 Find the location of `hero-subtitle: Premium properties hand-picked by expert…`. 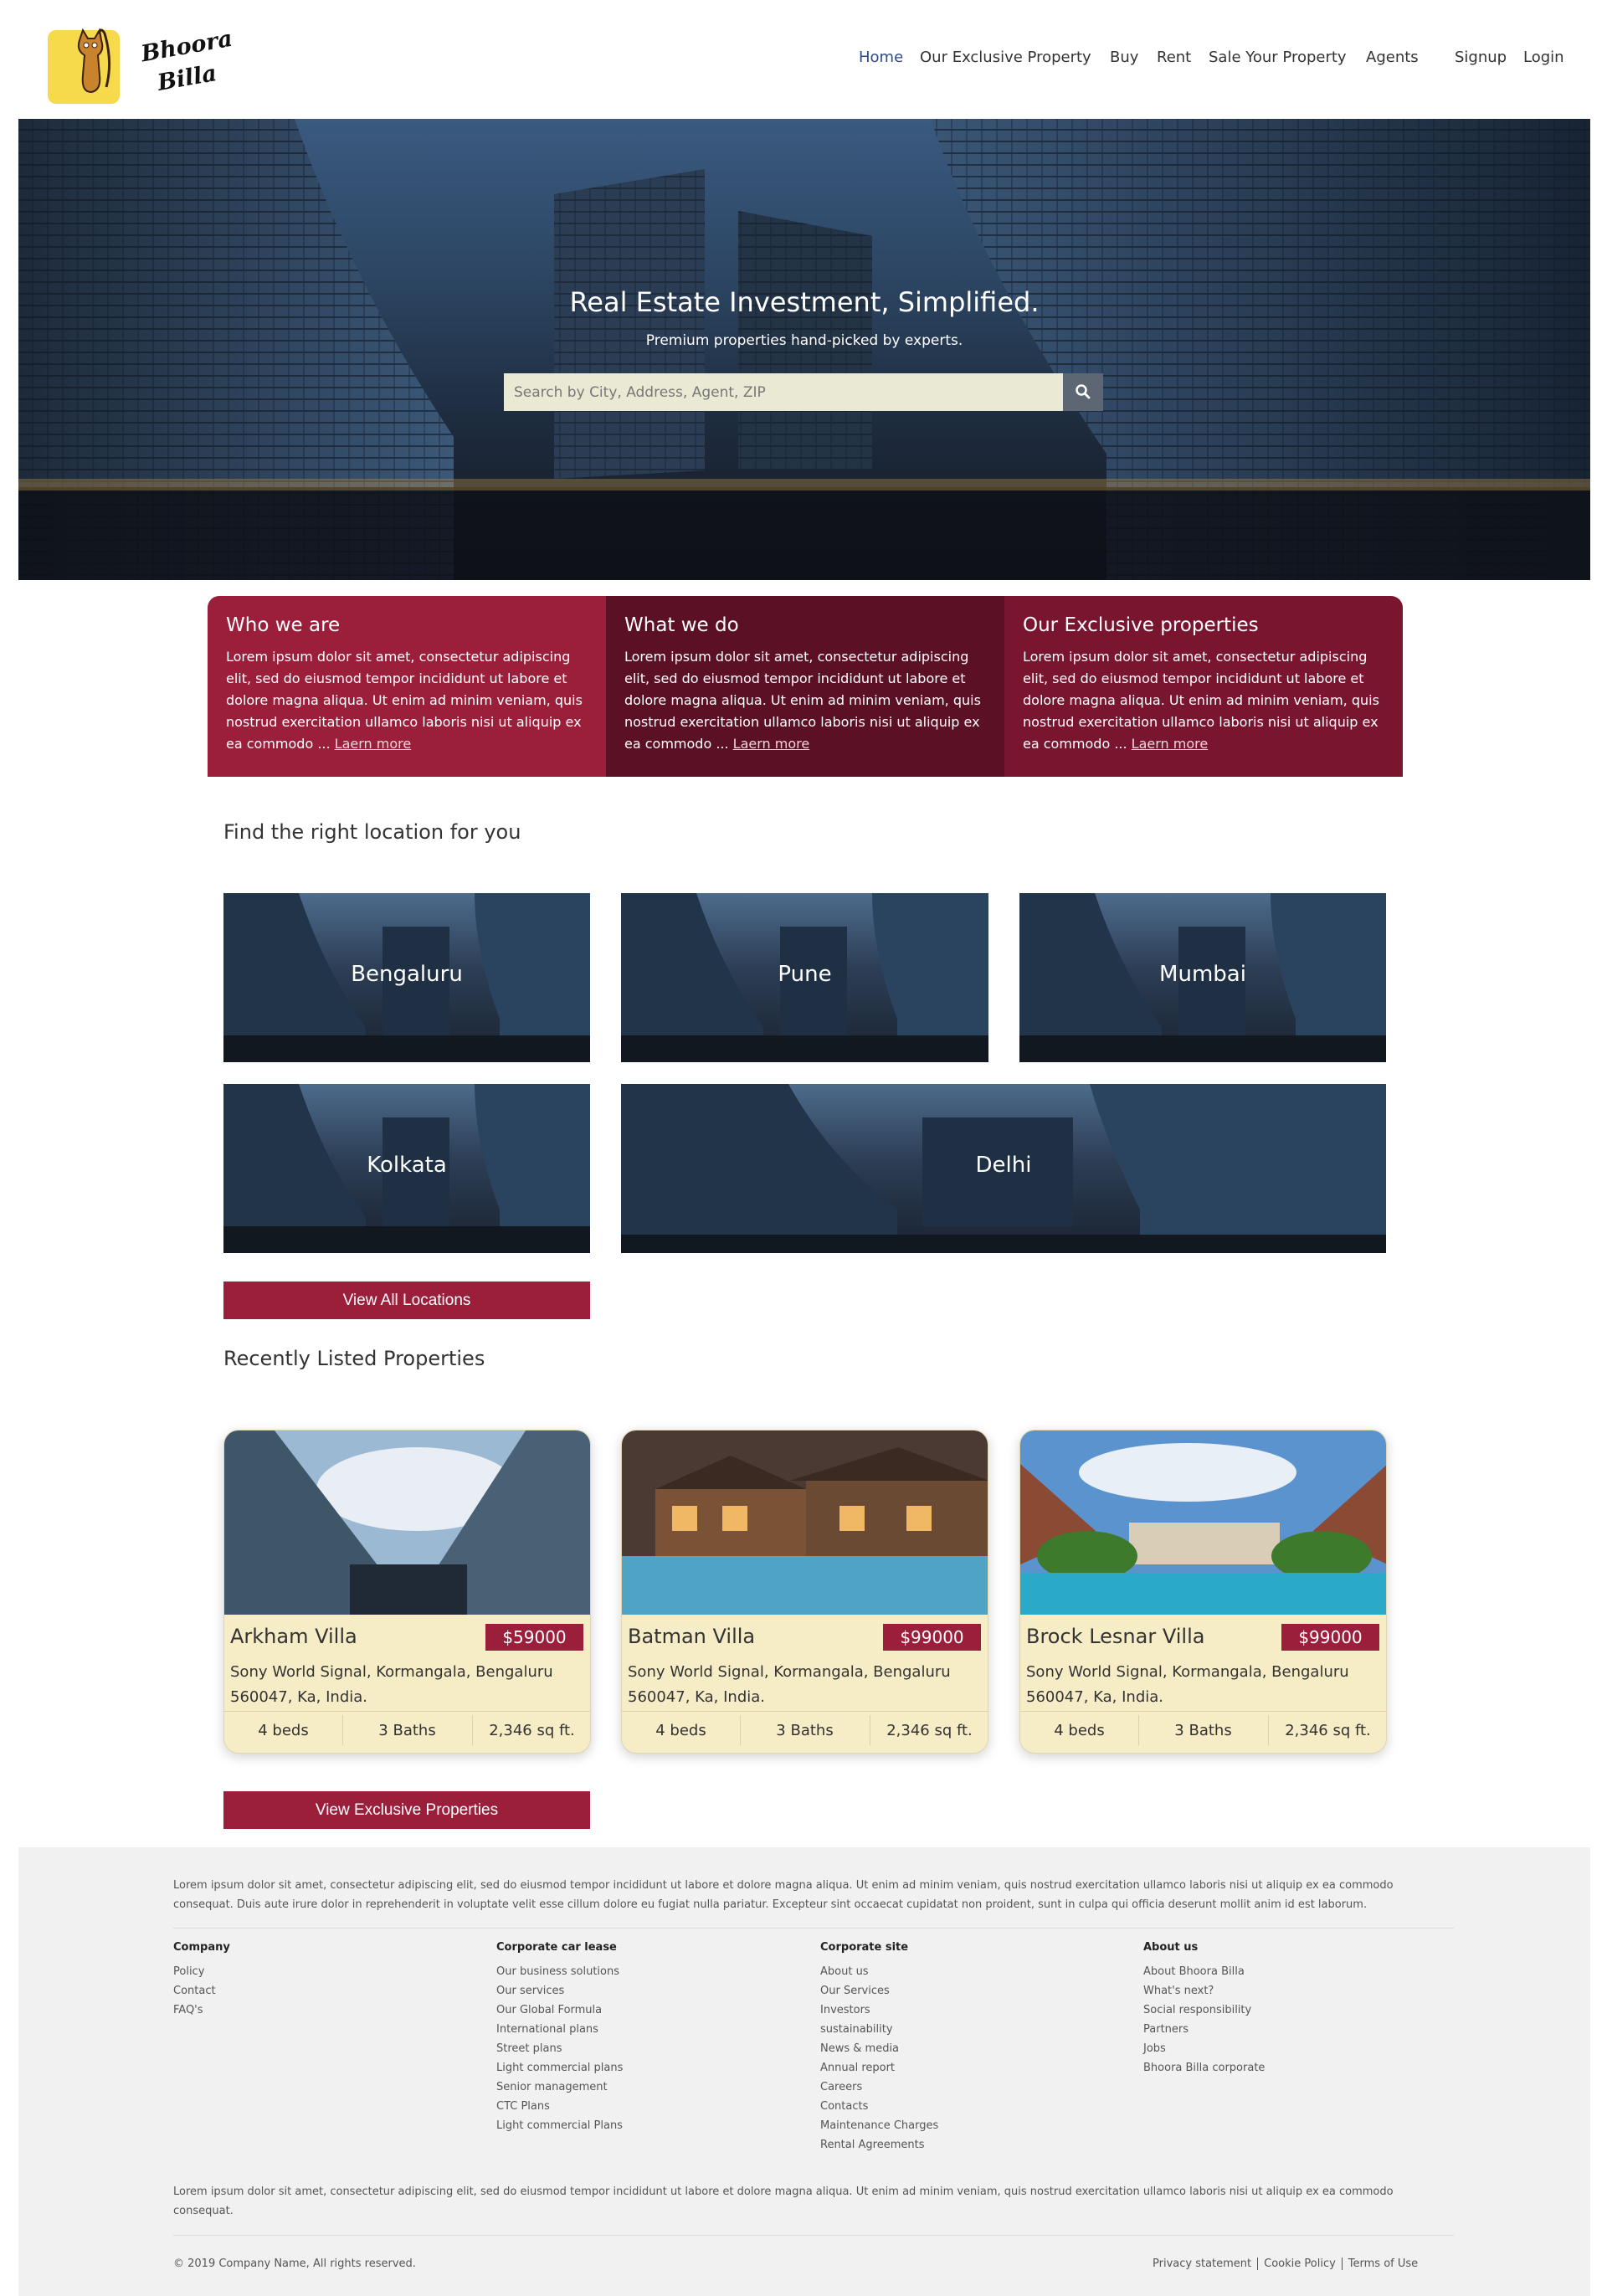

hero-subtitle: Premium properties hand-picked by expert… is located at coordinates (804, 340).